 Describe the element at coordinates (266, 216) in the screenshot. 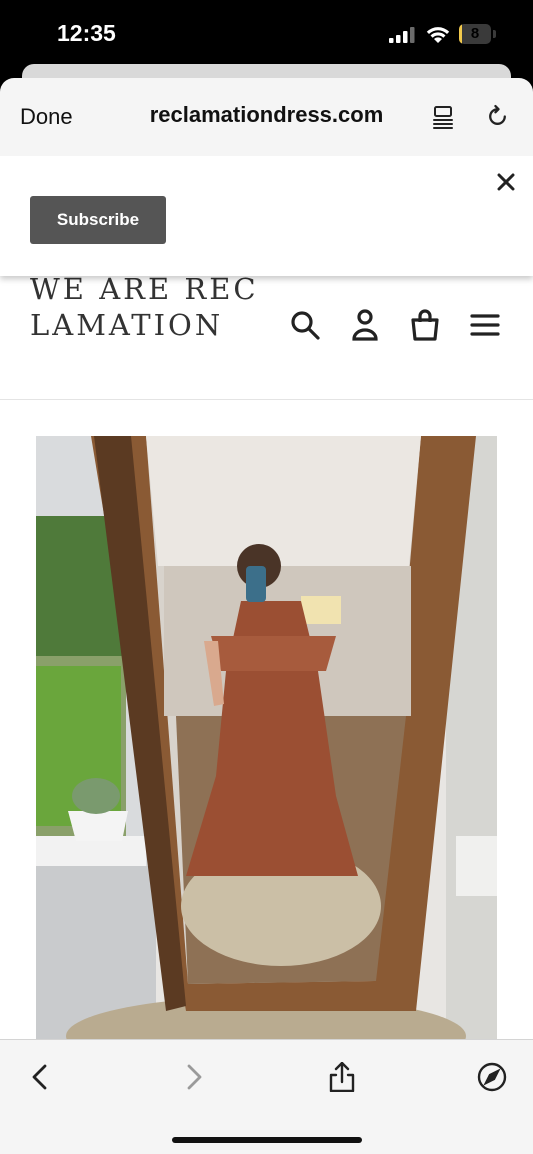

I see `subscribe-banner: Subscribe` at that location.